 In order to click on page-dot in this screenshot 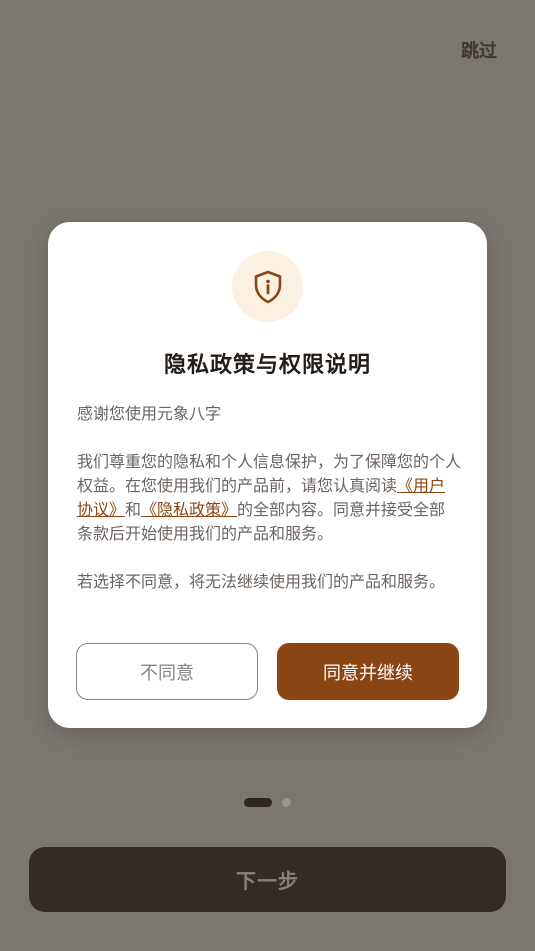, I will do `click(286, 802)`.